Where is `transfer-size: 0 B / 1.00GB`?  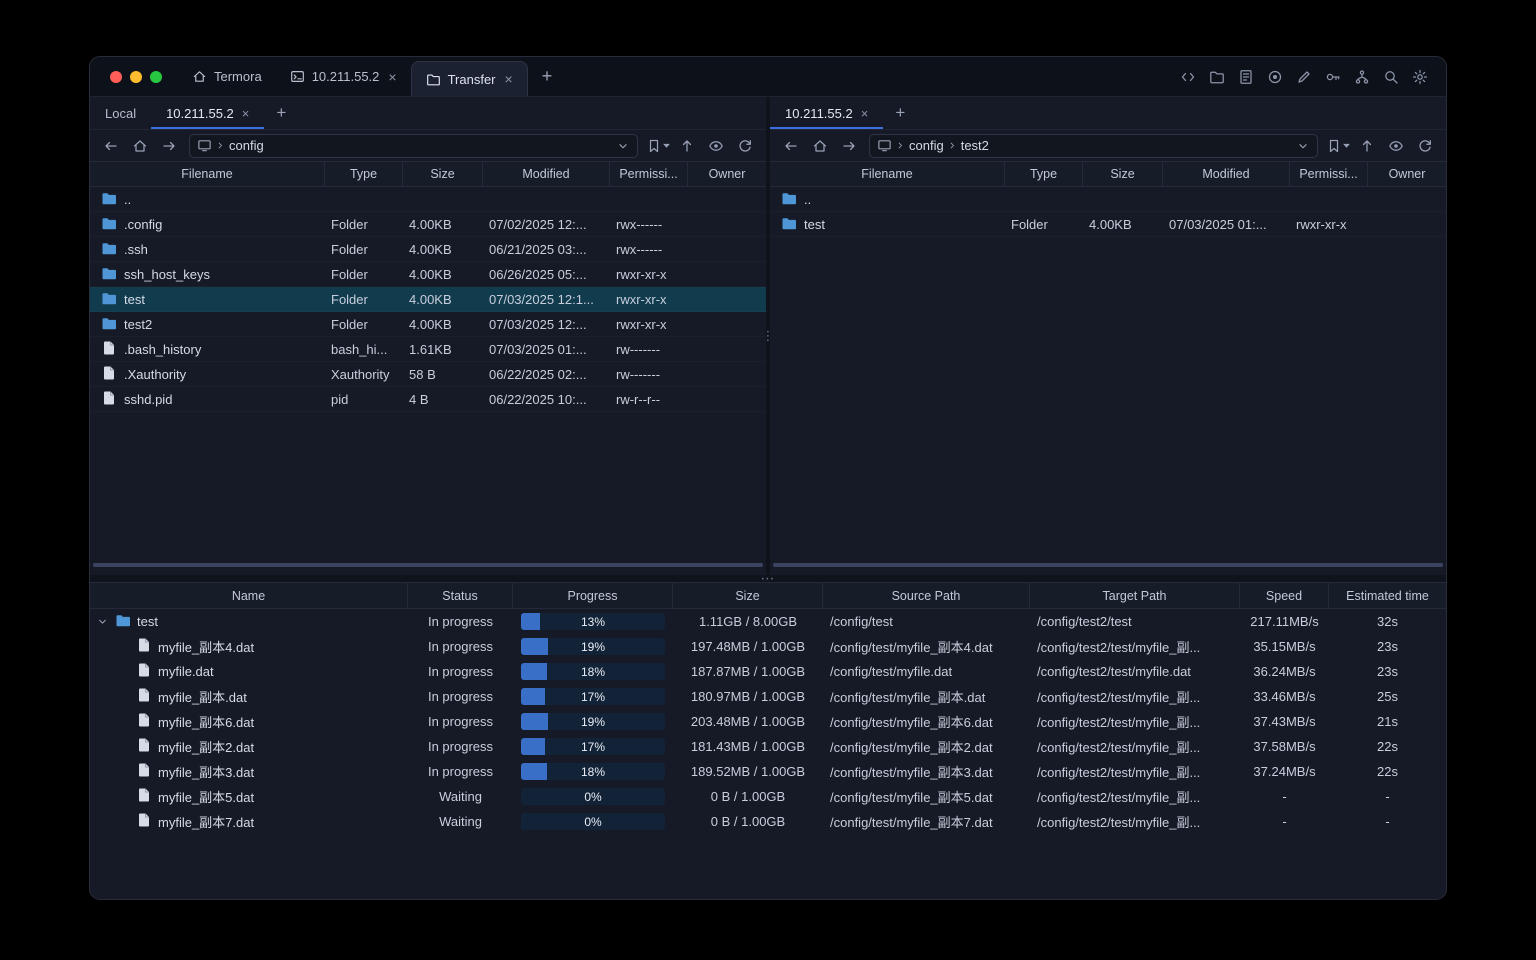
transfer-size: 0 B / 1.00GB is located at coordinates (748, 796).